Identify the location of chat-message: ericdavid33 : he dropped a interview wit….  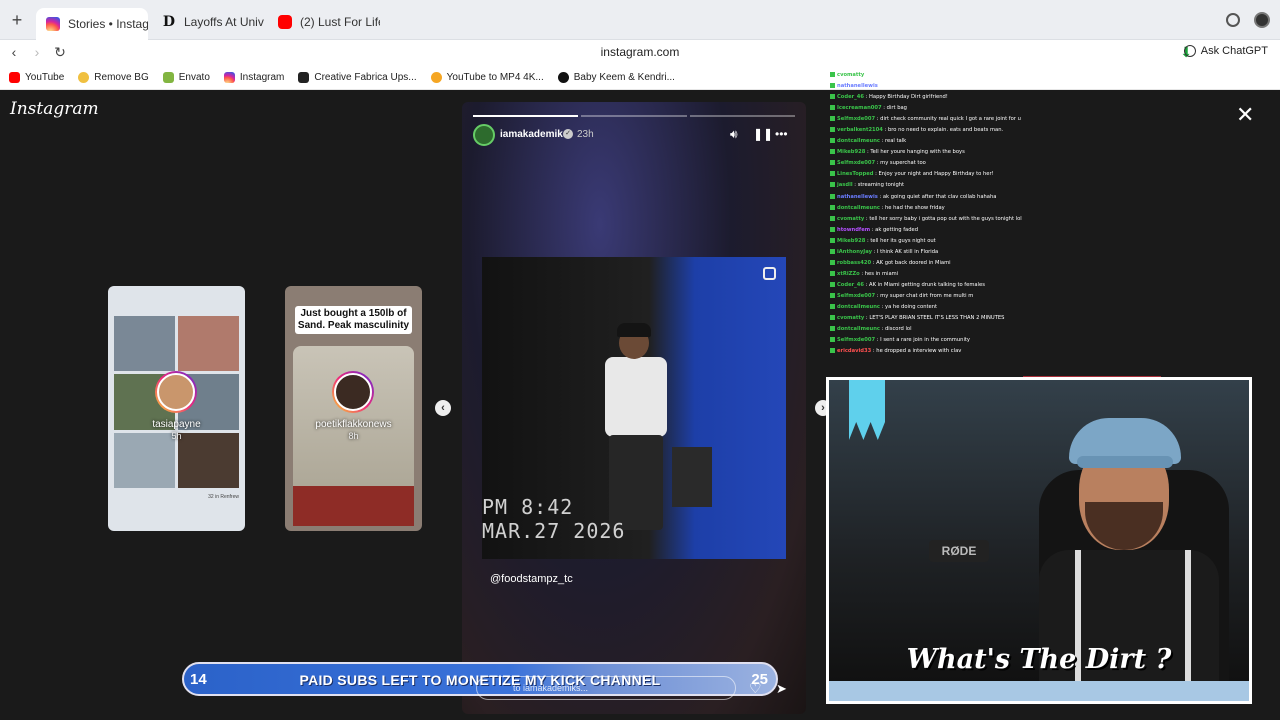
(1050, 351).